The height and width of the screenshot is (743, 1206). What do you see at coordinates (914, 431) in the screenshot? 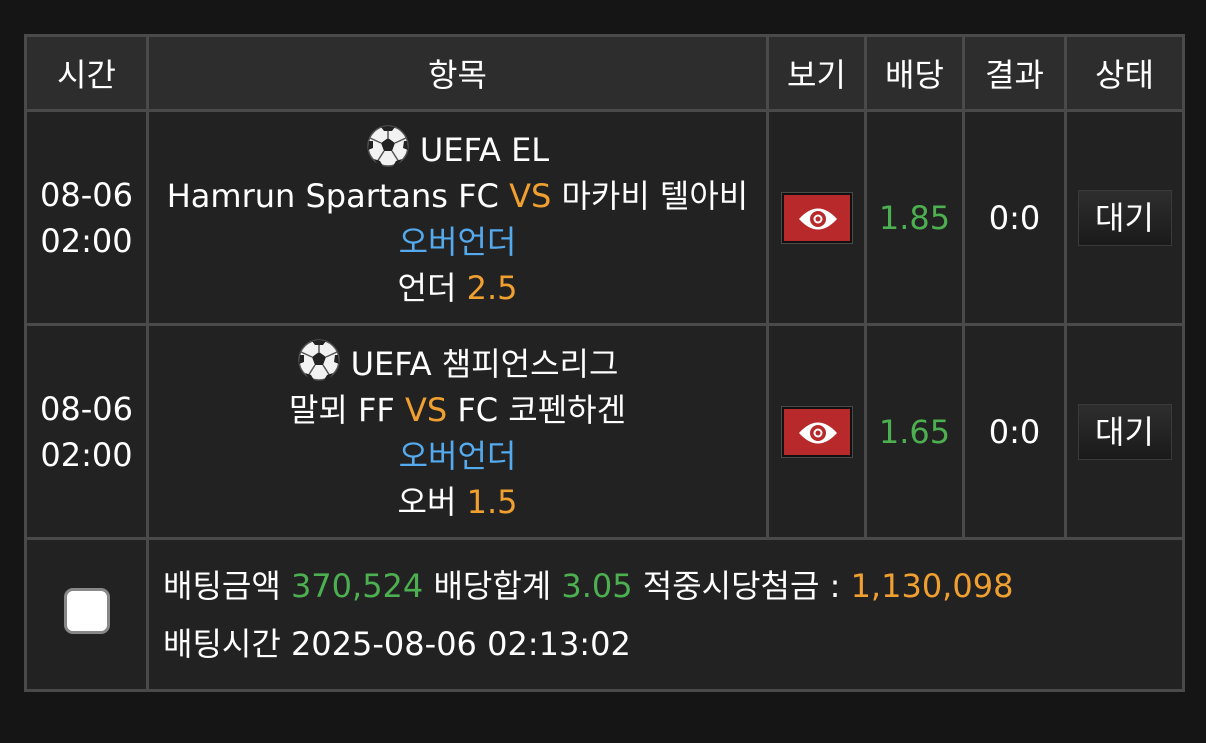
I see `odds-value: 1.65` at bounding box center [914, 431].